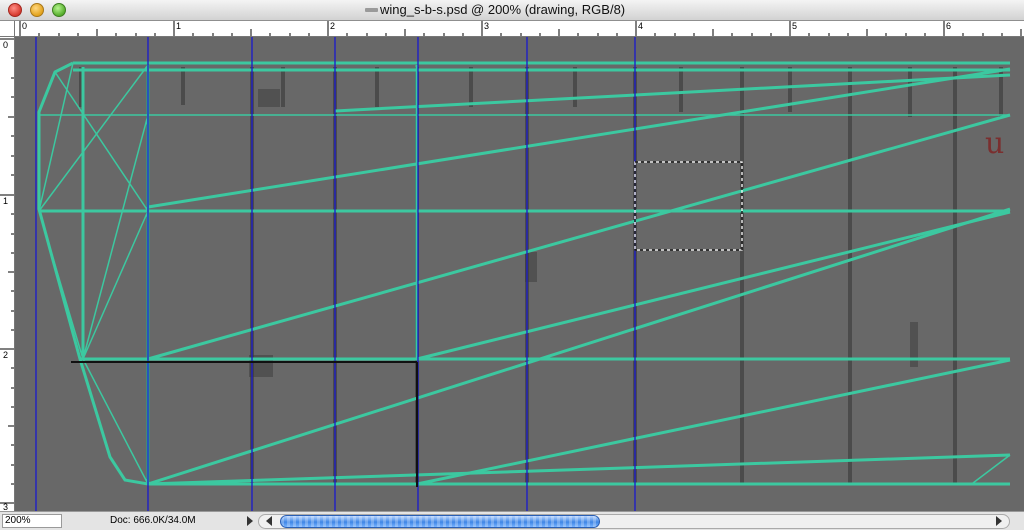  I want to click on ruler-label-3: 3, so click(487, 26).